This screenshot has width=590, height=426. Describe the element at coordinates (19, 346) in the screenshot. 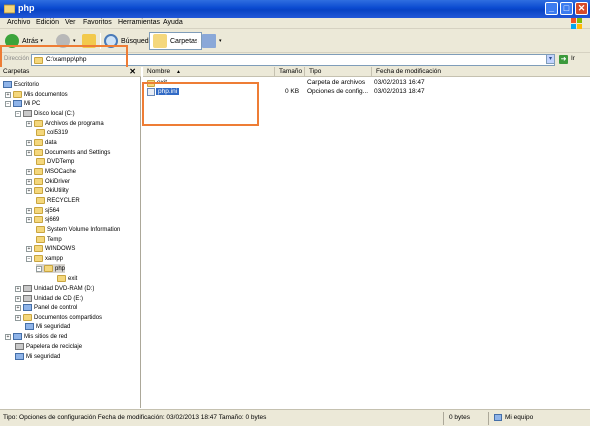

I see `recycle-bin-icon` at that location.